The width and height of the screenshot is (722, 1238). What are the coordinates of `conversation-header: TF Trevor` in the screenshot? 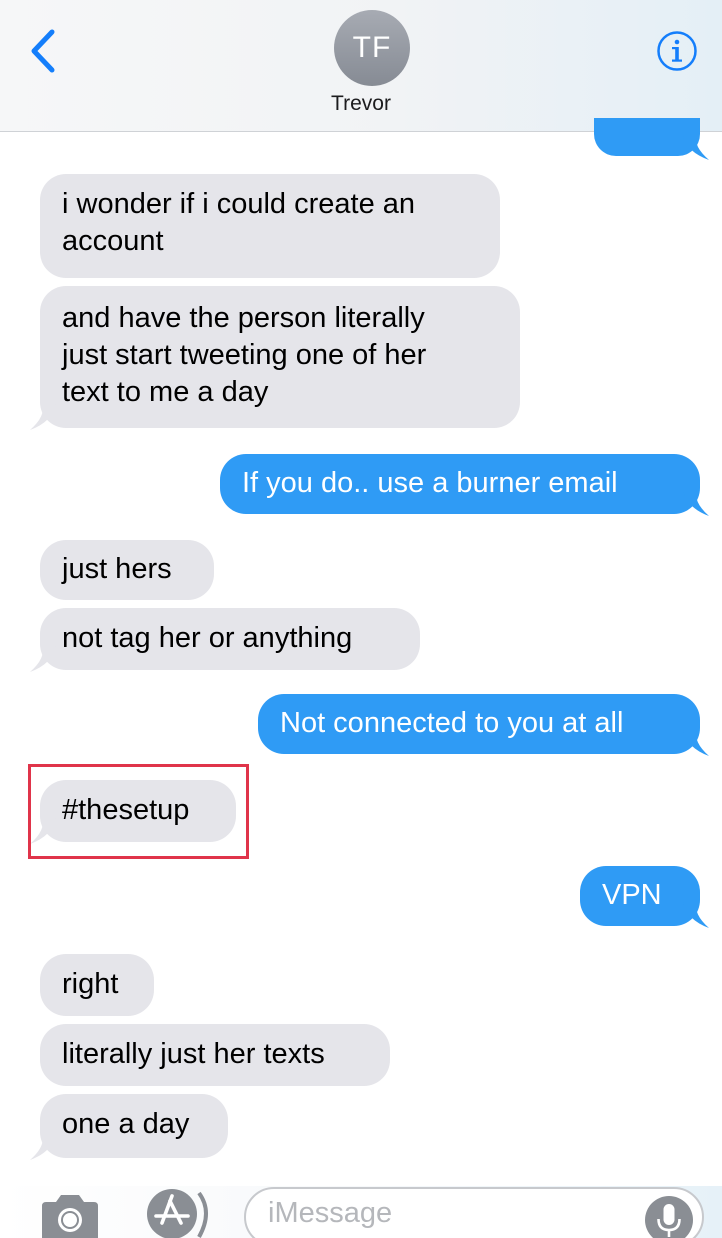 It's located at (361, 66).